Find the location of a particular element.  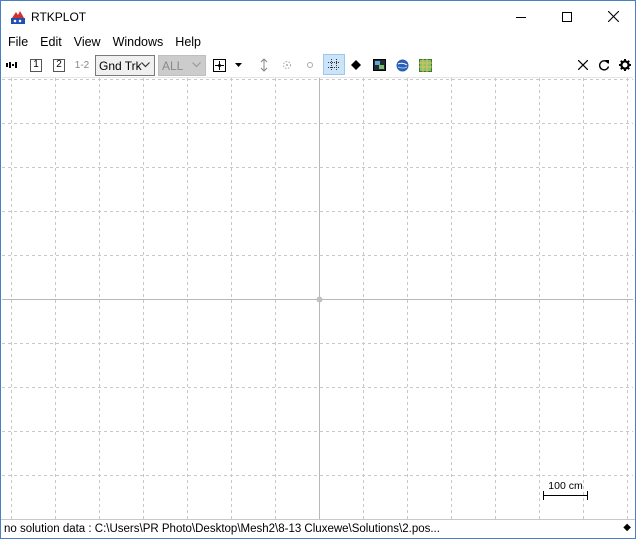

dropdown-arrow-icon is located at coordinates (238, 65).